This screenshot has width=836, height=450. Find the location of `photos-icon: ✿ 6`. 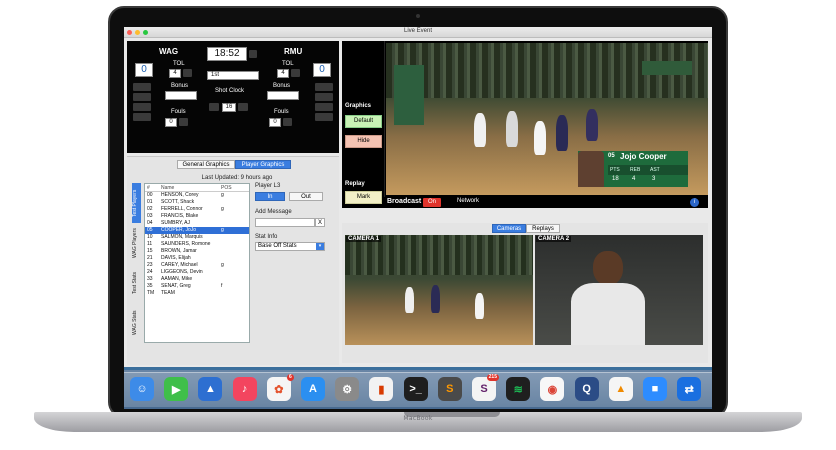

photos-icon: ✿ 6 is located at coordinates (280, 387).